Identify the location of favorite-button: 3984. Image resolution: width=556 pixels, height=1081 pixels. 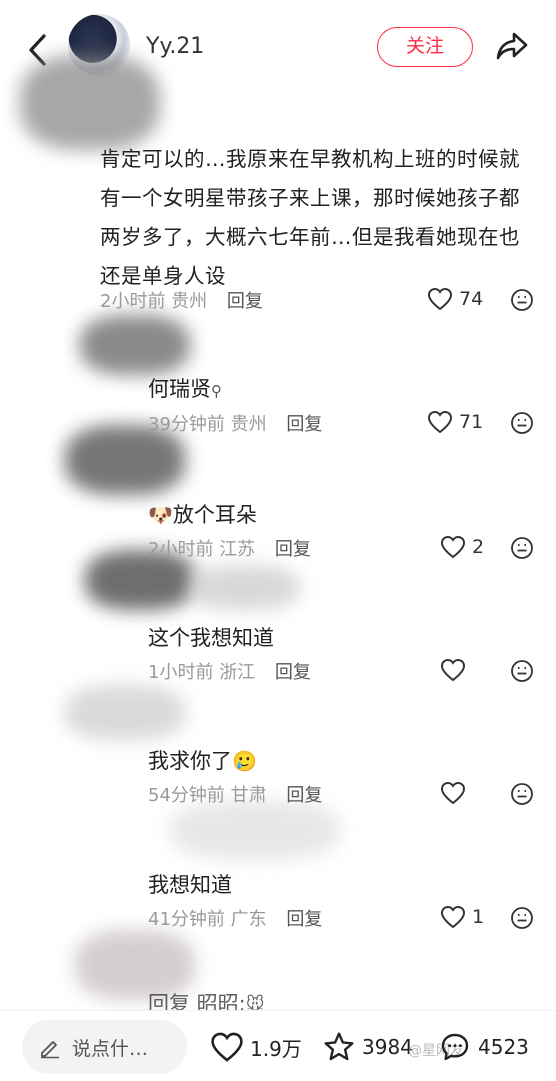
(367, 1047).